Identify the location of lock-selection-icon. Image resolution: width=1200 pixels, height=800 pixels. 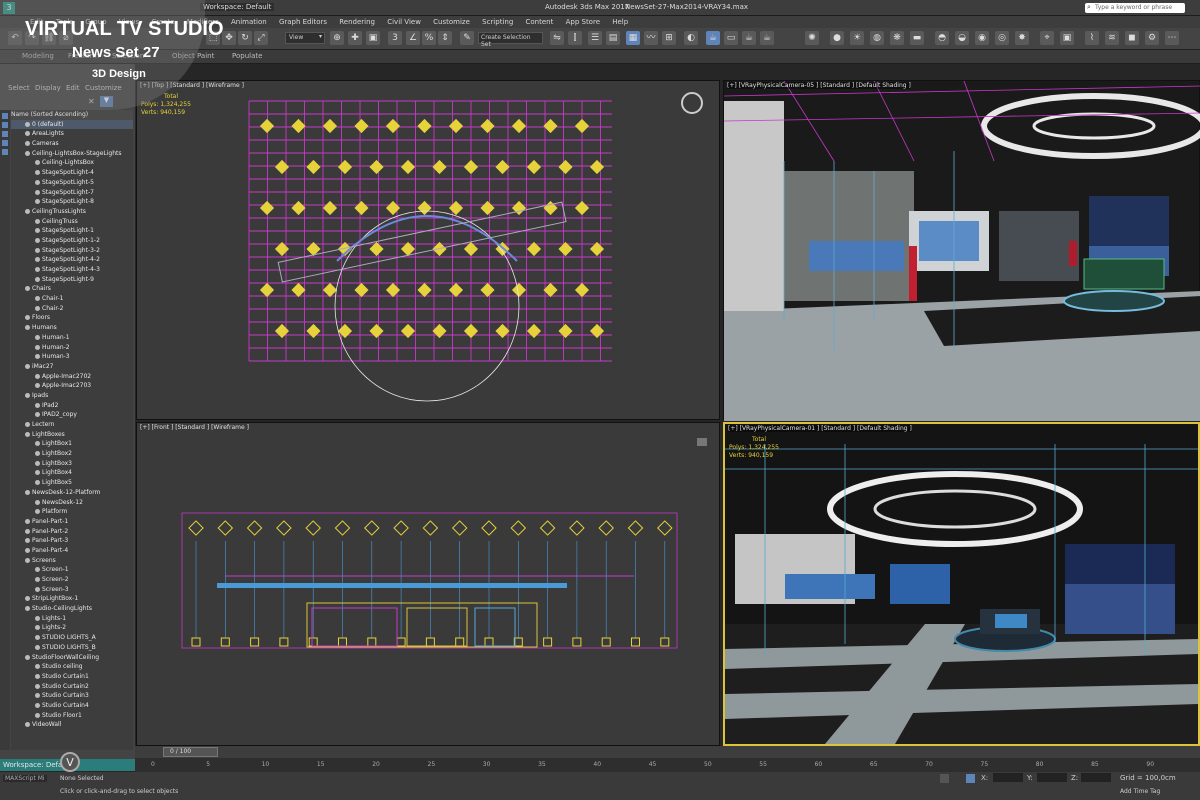
(944, 778).